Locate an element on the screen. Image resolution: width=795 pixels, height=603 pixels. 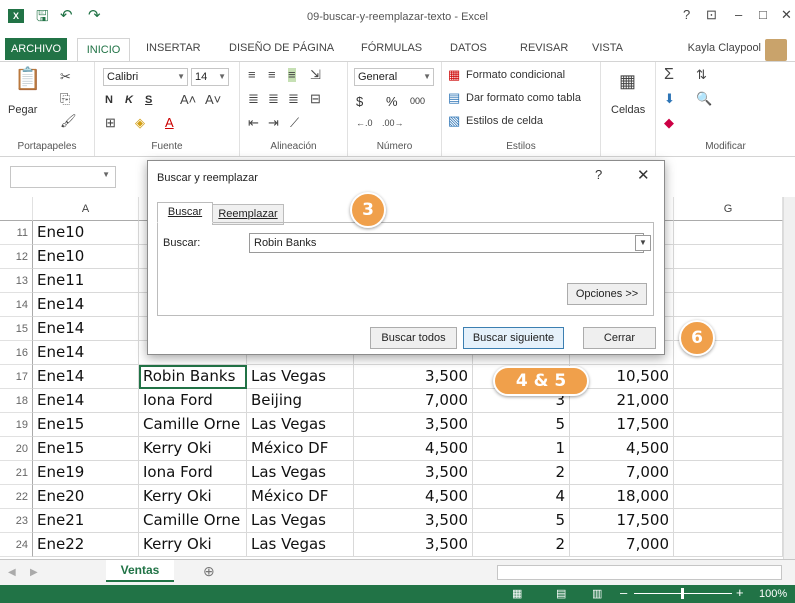
normal-view-icon: ▦ is located at coordinates (517, 594).